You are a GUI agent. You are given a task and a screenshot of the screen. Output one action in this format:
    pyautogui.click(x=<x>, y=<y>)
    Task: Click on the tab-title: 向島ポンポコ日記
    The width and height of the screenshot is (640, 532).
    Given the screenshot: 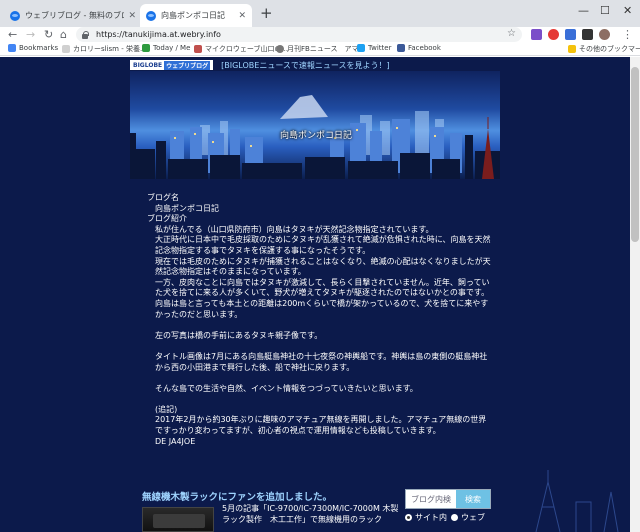 What is the action you would take?
    pyautogui.click(x=193, y=15)
    